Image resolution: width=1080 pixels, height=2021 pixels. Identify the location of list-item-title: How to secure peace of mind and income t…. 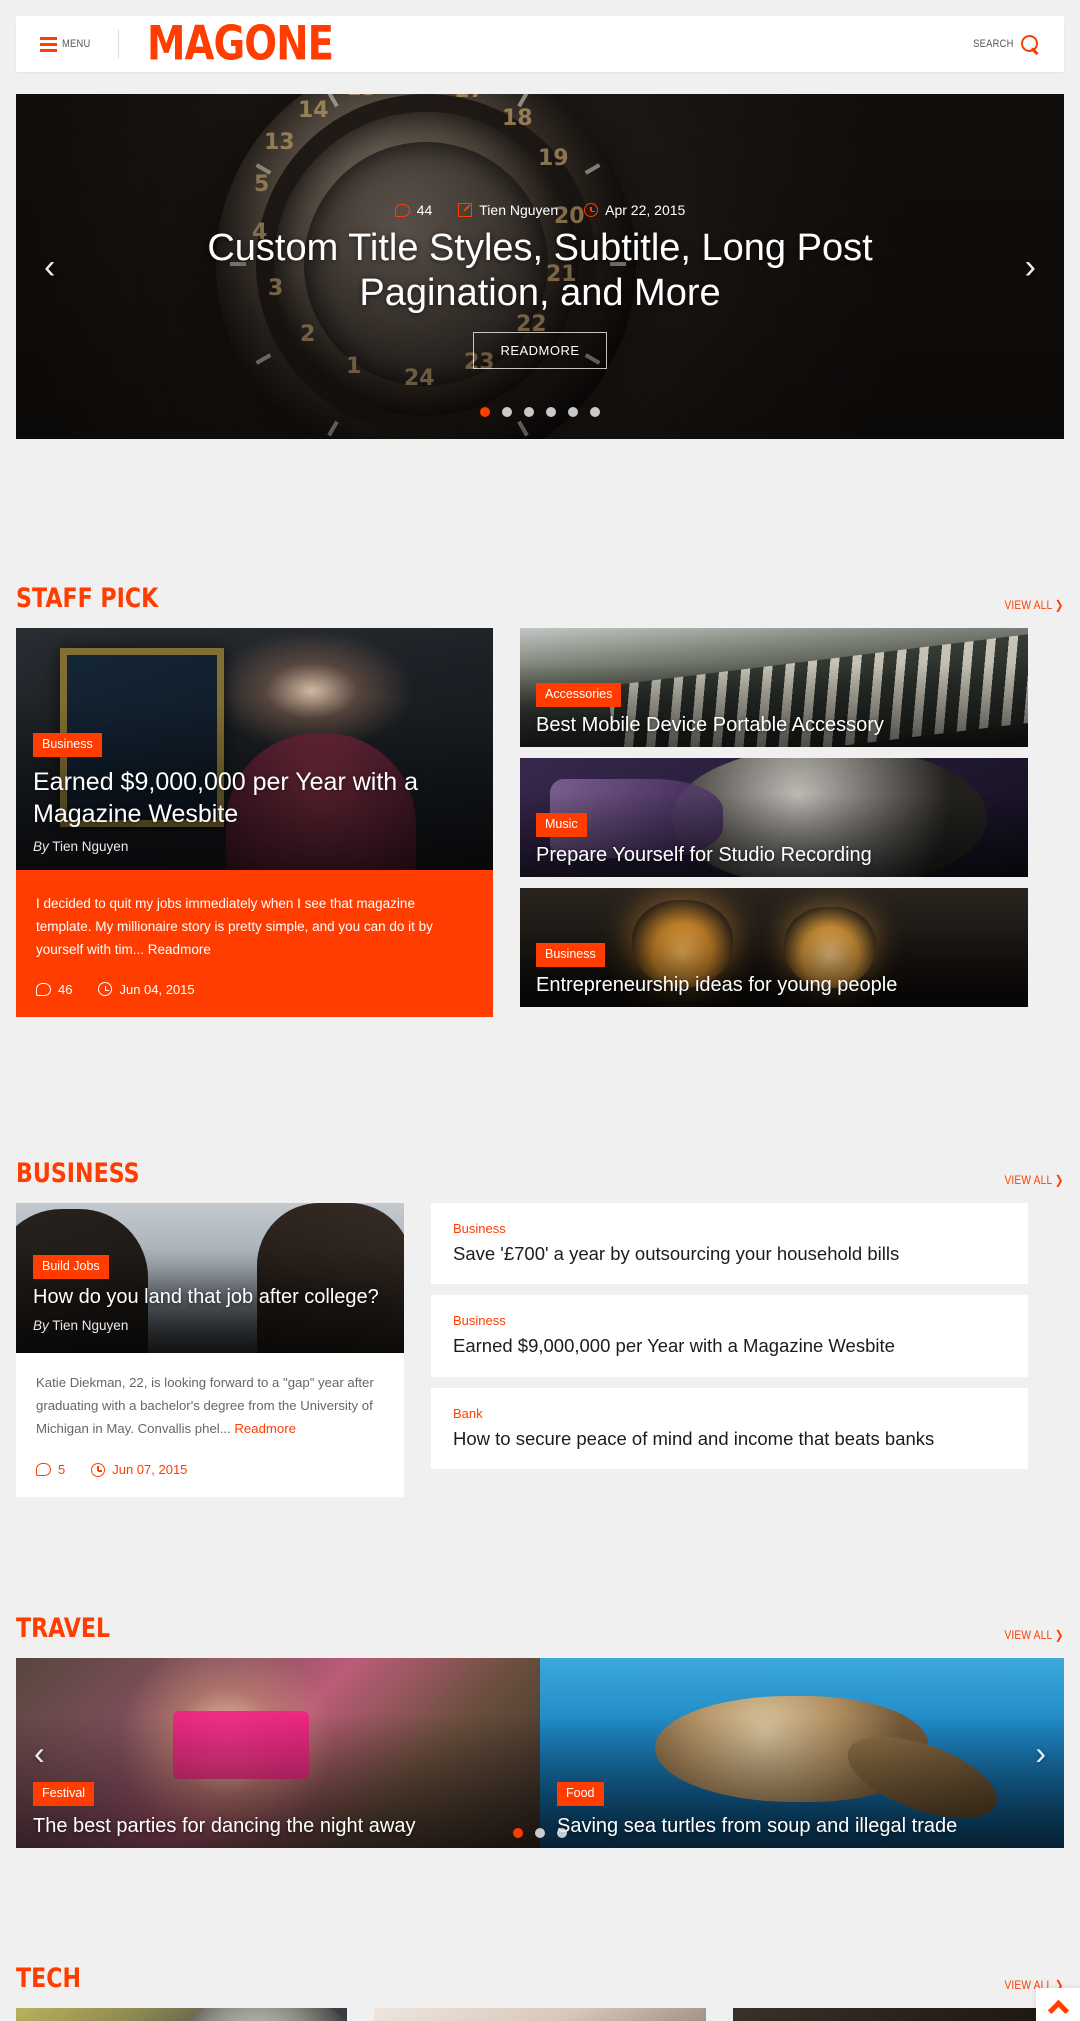
(729, 1439).